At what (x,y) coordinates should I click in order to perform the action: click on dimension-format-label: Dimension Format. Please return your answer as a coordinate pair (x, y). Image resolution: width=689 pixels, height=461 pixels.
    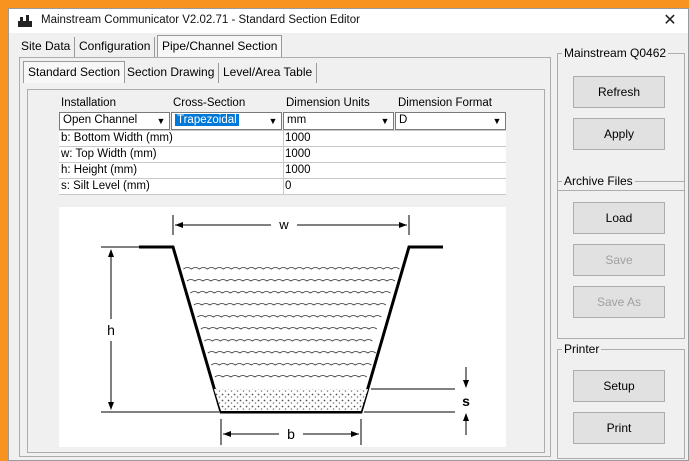
    Looking at the image, I should click on (445, 103).